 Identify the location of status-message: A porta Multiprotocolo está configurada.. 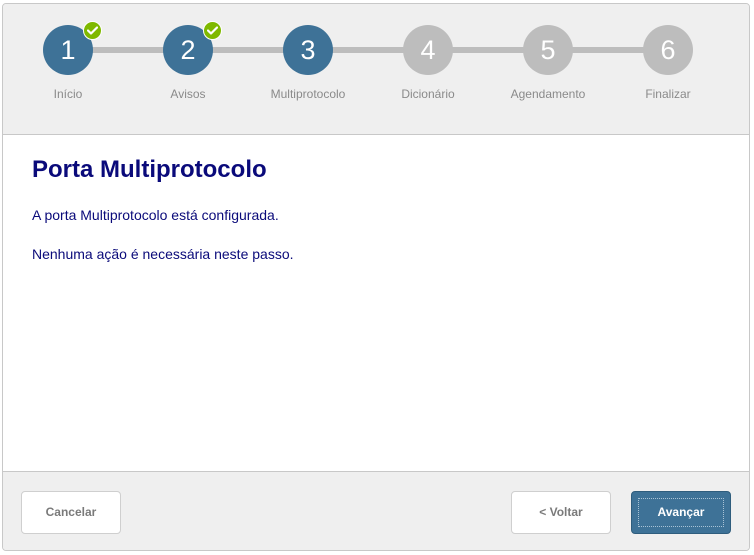
(155, 215).